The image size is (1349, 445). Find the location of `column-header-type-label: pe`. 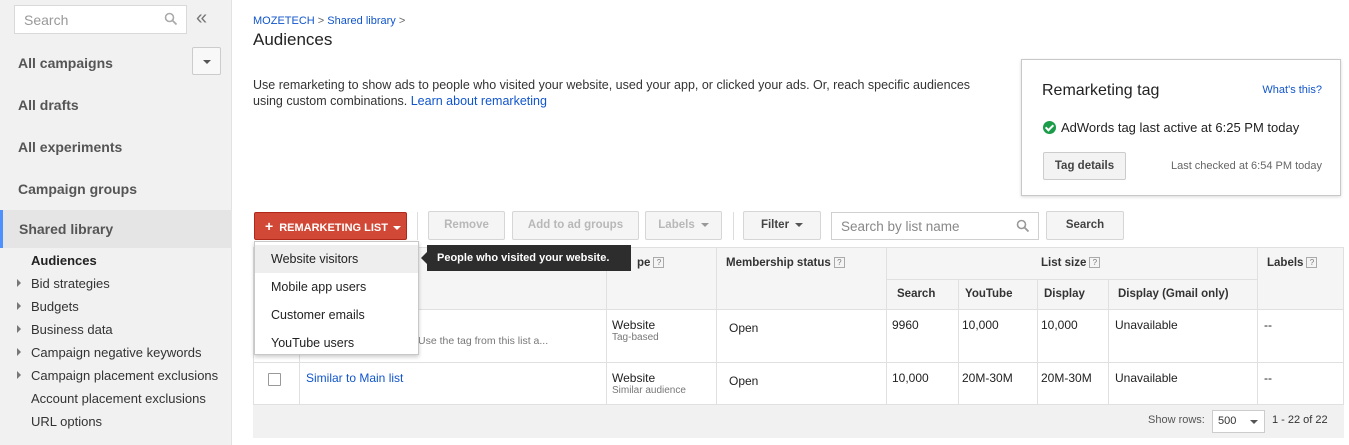

column-header-type-label: pe is located at coordinates (644, 263).